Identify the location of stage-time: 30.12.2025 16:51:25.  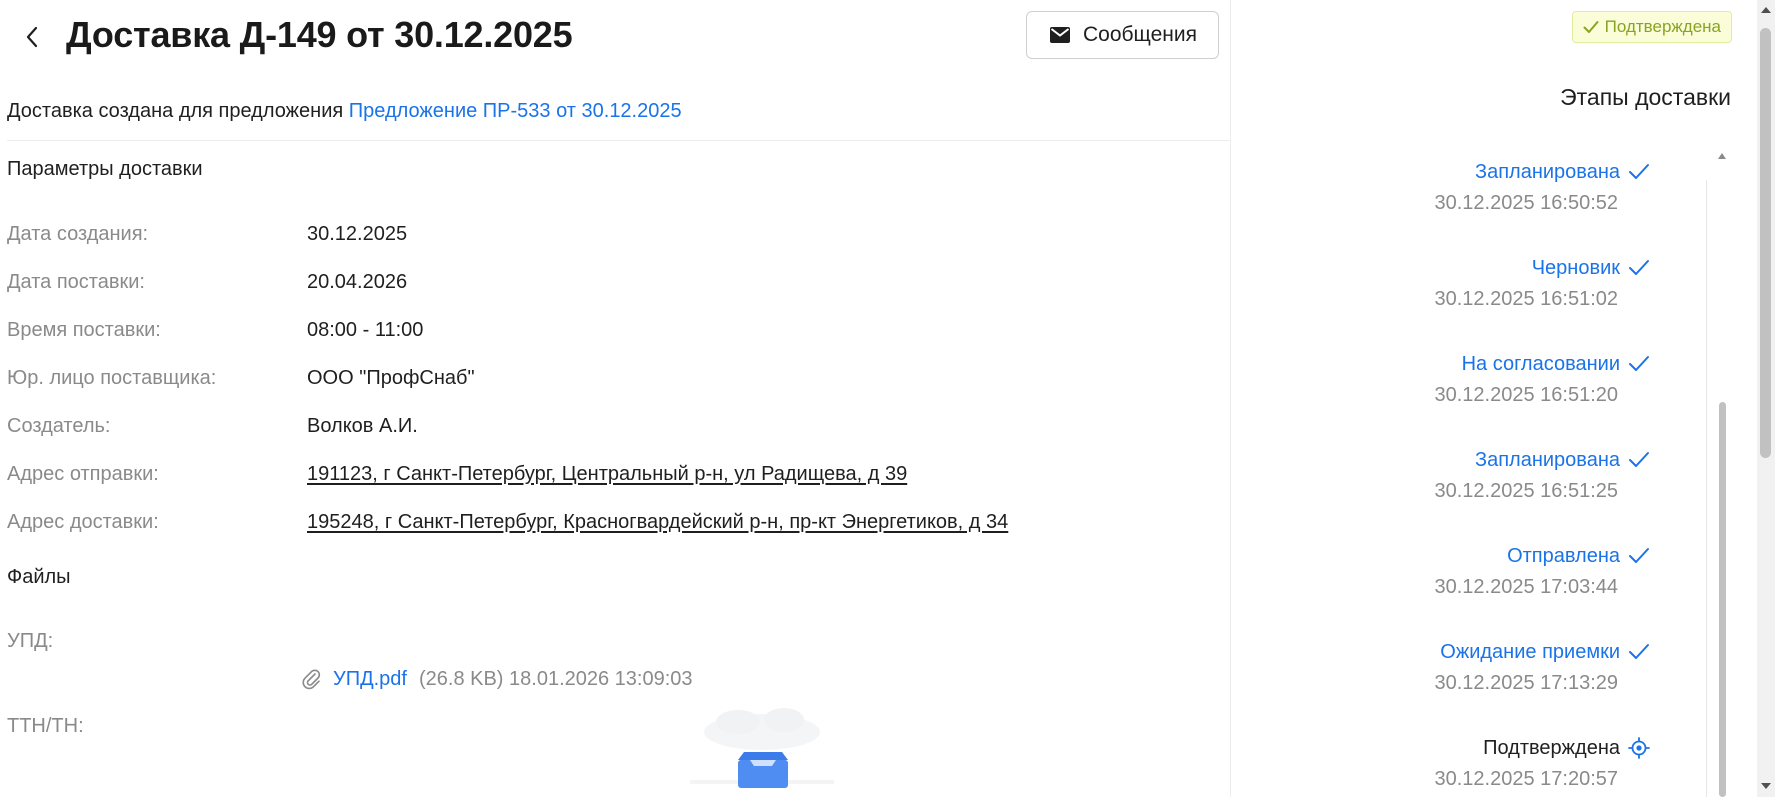
(1526, 491).